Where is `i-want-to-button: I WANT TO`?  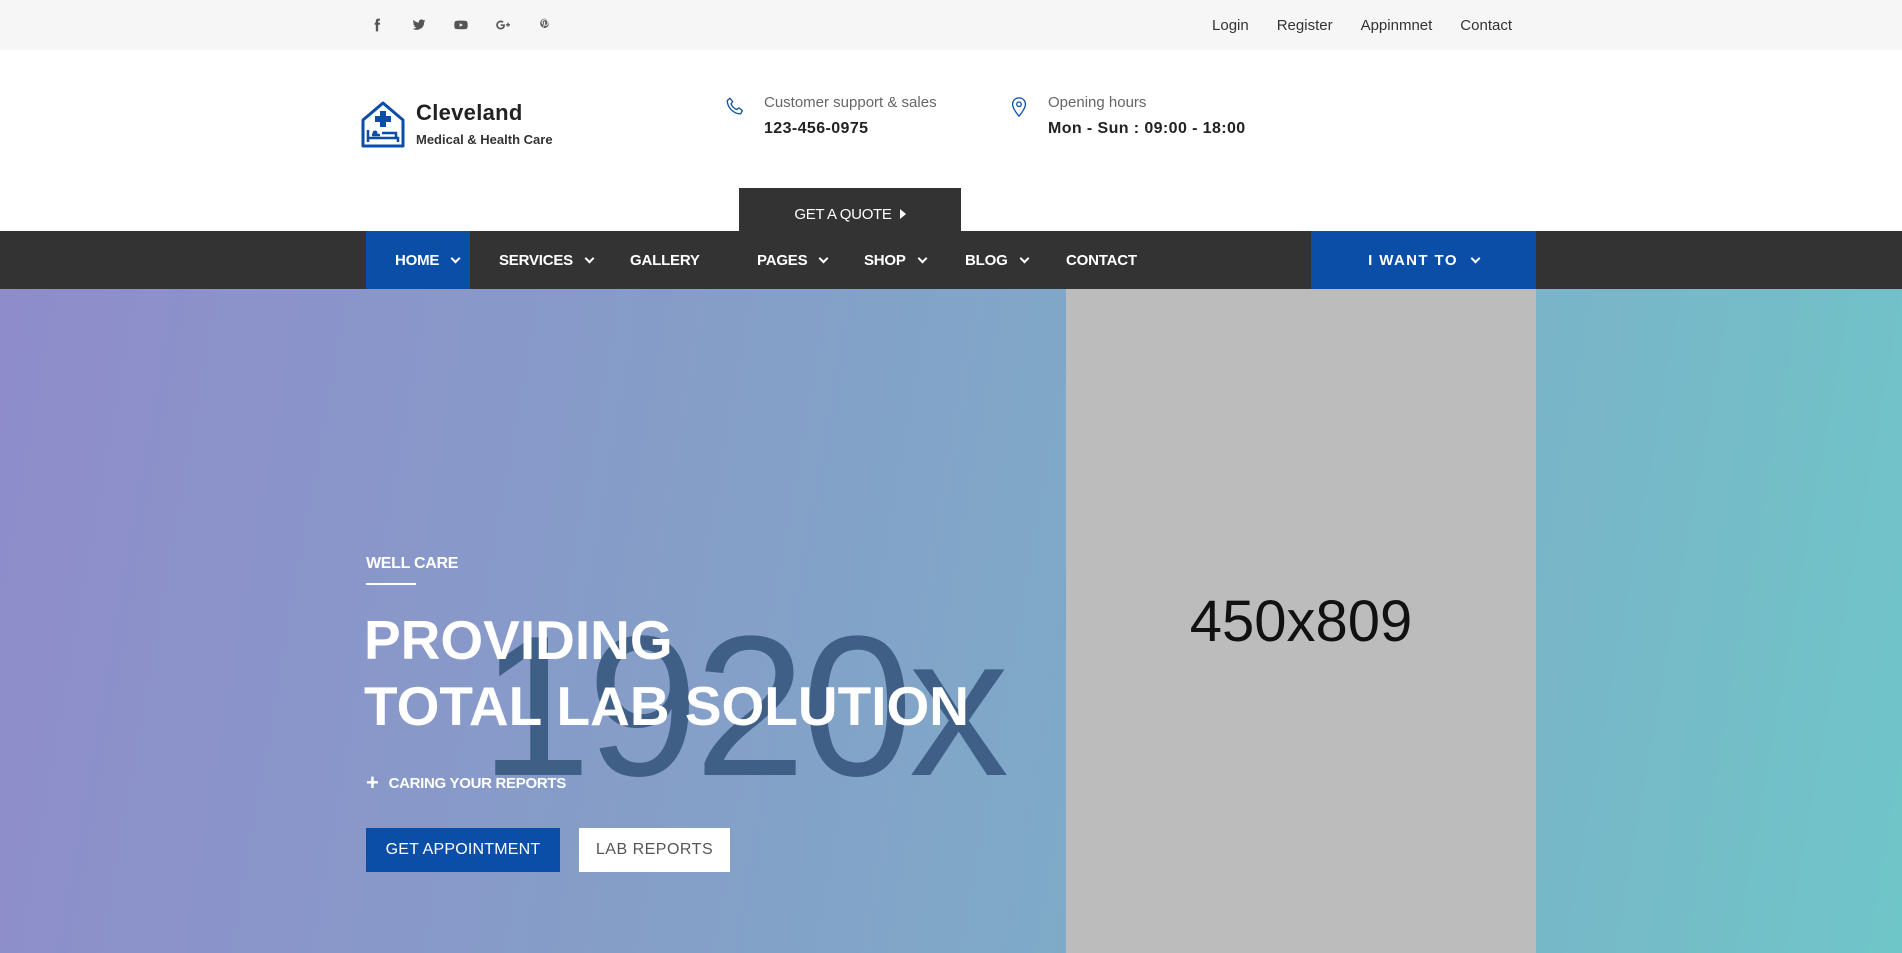
i-want-to-button: I WANT TO is located at coordinates (1423, 260).